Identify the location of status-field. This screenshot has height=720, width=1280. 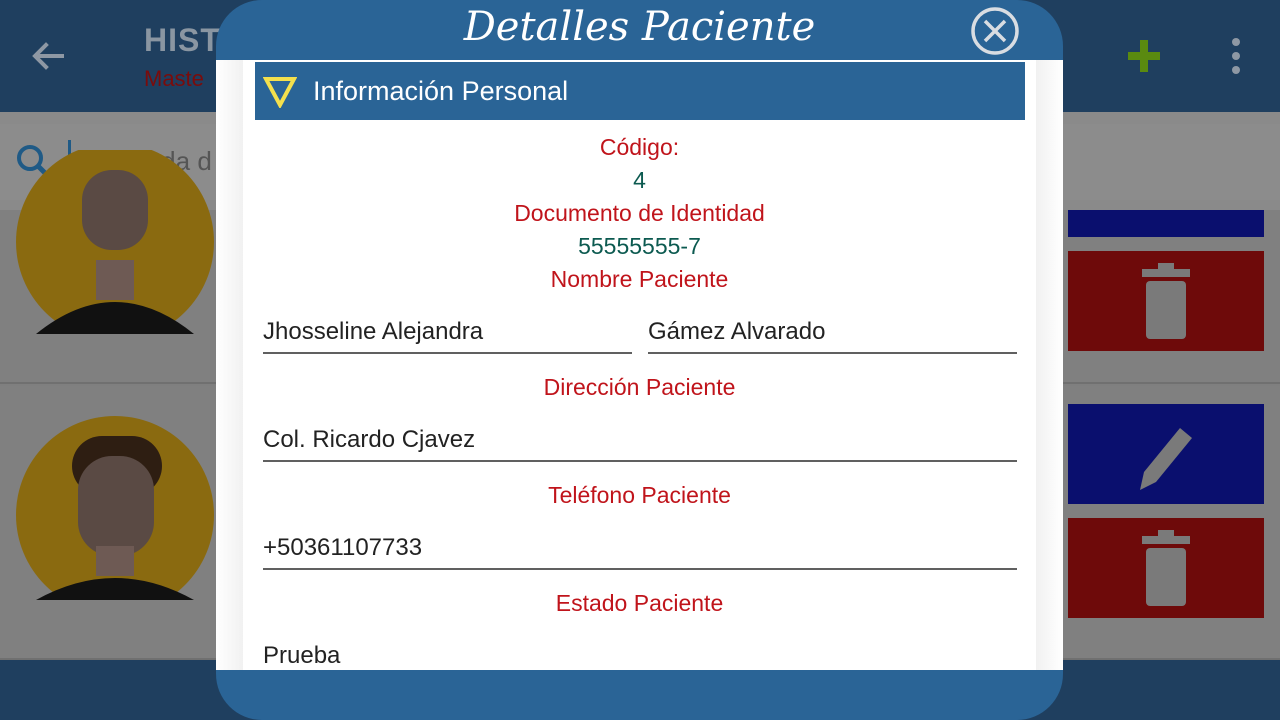
(640, 654).